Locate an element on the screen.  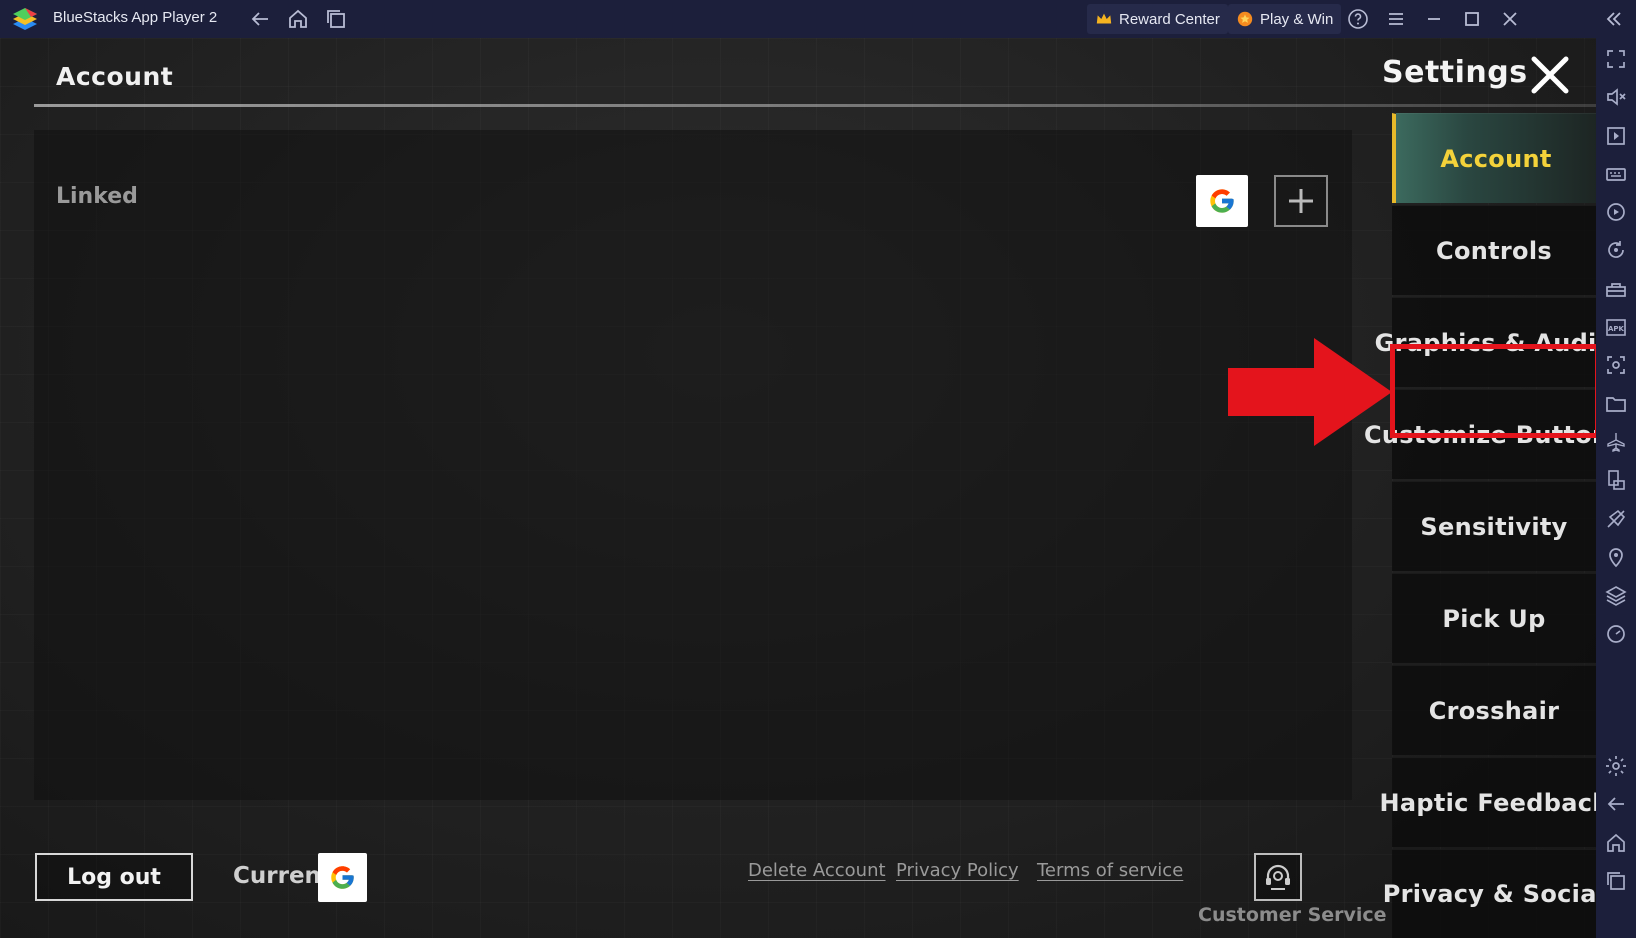
logout-button: Log out is located at coordinates (114, 877).